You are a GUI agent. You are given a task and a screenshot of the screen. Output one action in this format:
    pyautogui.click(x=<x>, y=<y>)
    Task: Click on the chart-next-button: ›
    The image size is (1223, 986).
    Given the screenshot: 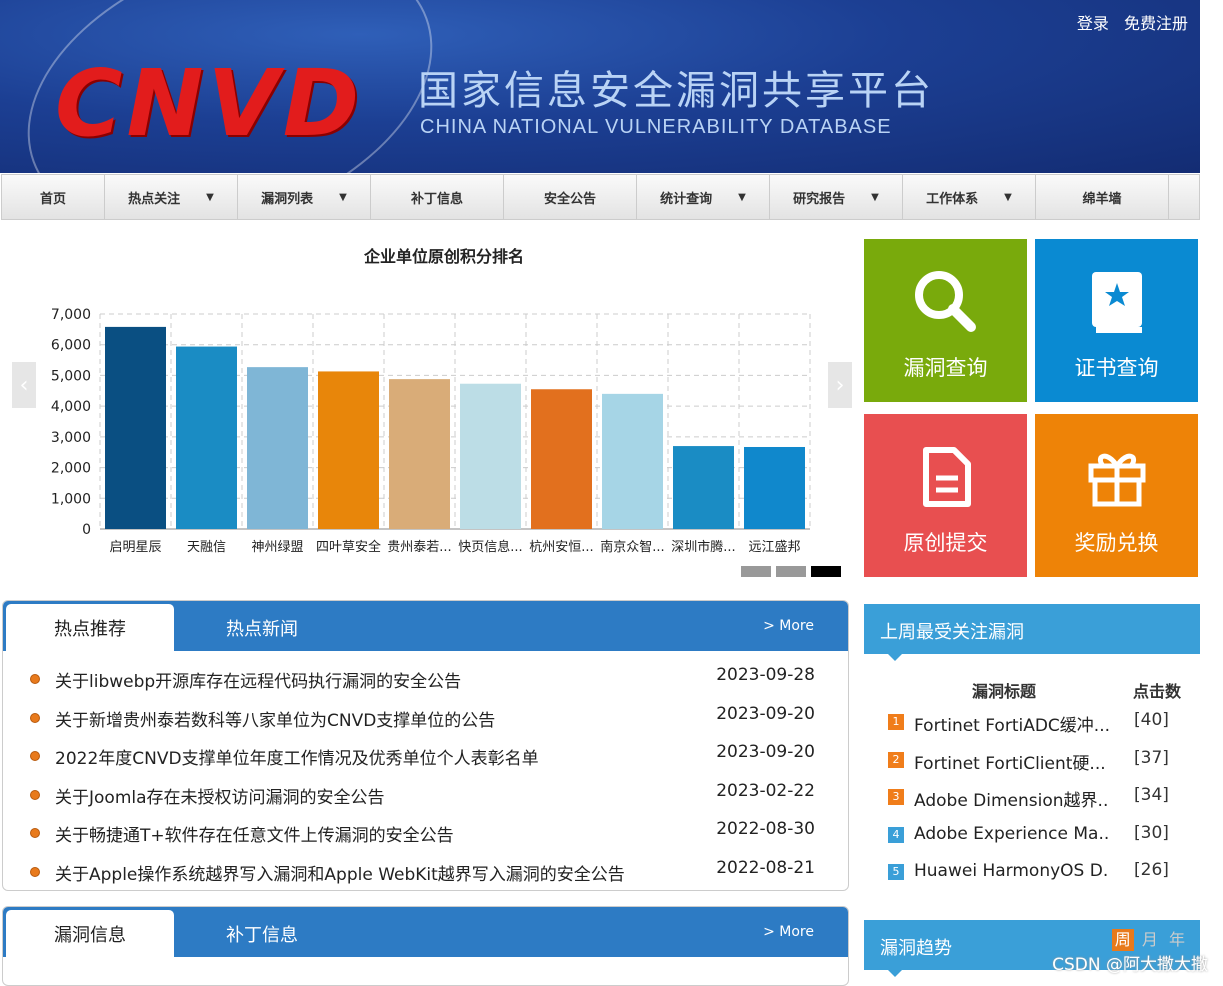 What is the action you would take?
    pyautogui.click(x=840, y=385)
    